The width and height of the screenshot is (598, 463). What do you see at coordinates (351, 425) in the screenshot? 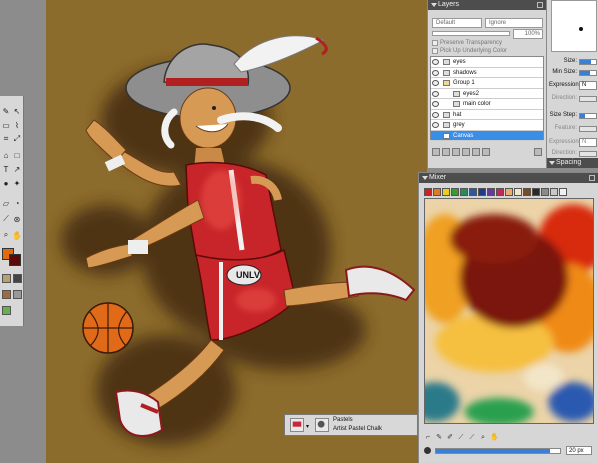
I see `brush-selector-bar: ▾ Pastels Artist Pastel Chalk` at bounding box center [351, 425].